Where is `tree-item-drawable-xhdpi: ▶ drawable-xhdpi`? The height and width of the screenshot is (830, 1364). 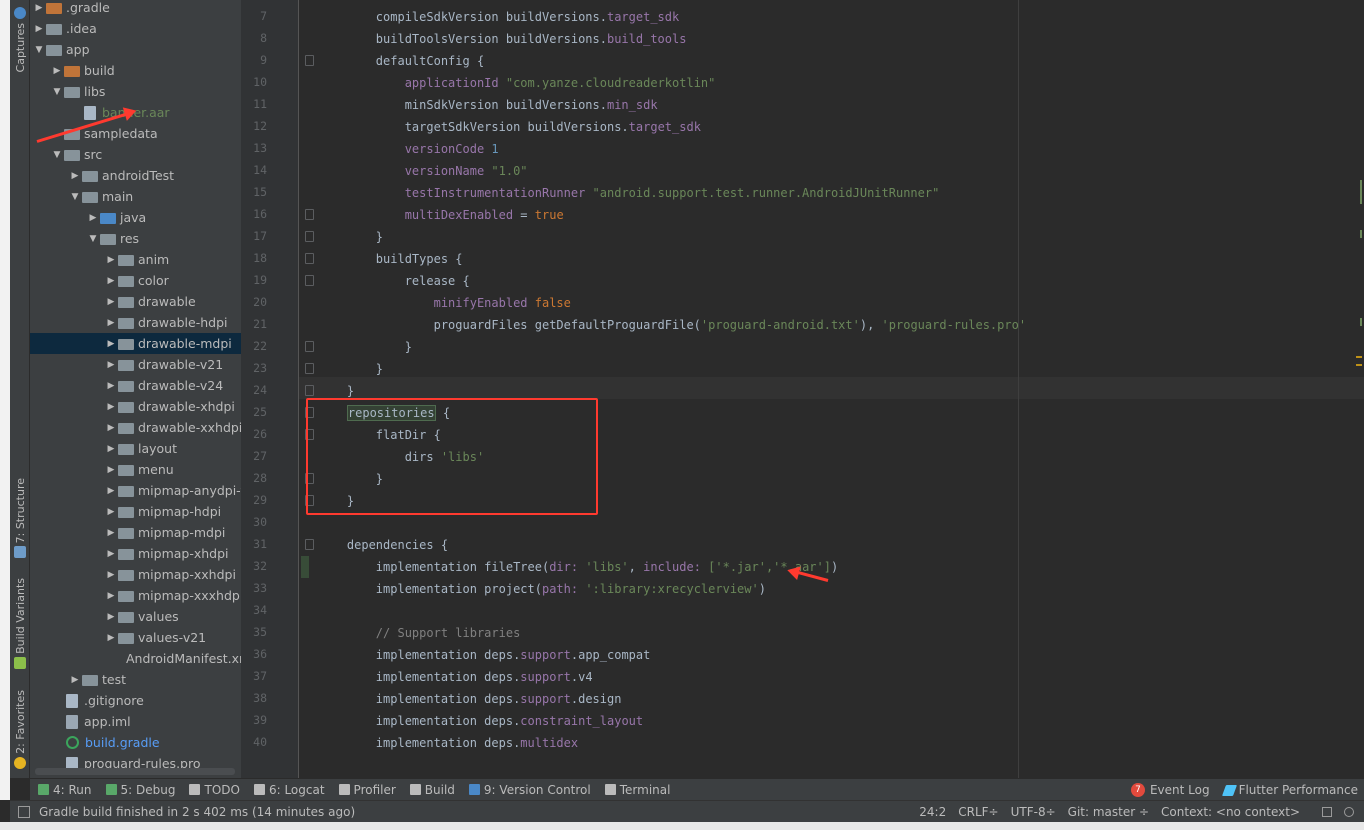
tree-item-drawable-xhdpi: ▶ drawable-xhdpi is located at coordinates (135, 406).